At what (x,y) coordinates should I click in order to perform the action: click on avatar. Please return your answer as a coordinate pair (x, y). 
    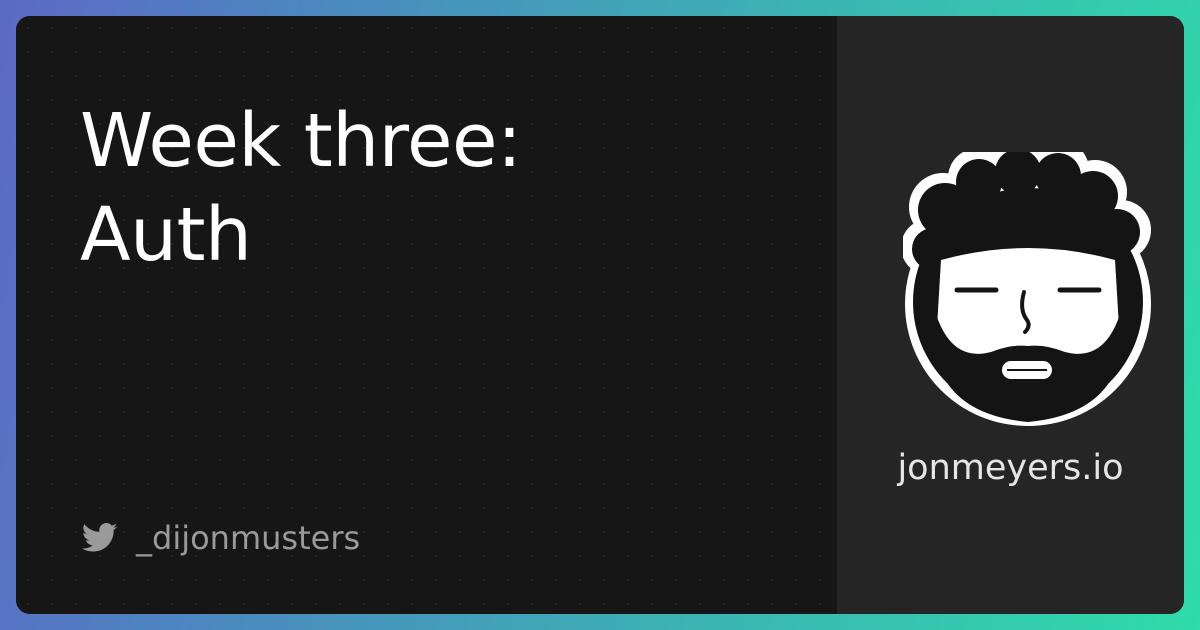
    Looking at the image, I should click on (1028, 289).